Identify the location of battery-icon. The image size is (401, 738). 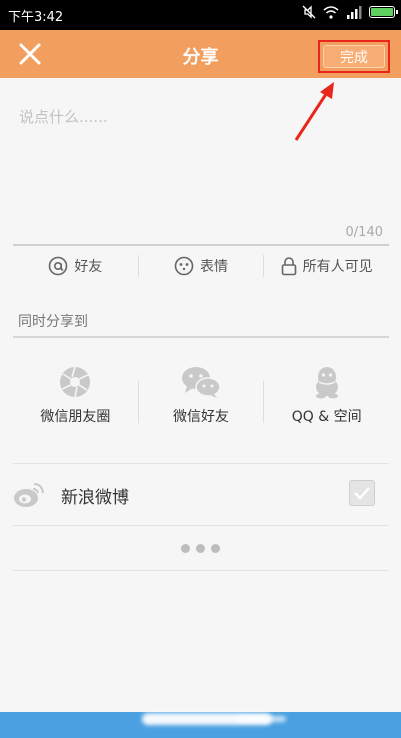
(383, 12).